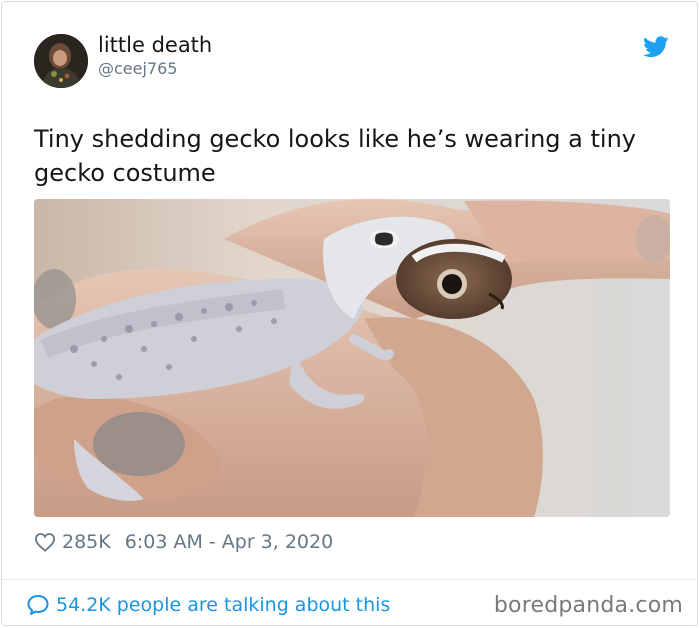 This screenshot has height=628, width=700. I want to click on author-handle: @ceej765, so click(137, 68).